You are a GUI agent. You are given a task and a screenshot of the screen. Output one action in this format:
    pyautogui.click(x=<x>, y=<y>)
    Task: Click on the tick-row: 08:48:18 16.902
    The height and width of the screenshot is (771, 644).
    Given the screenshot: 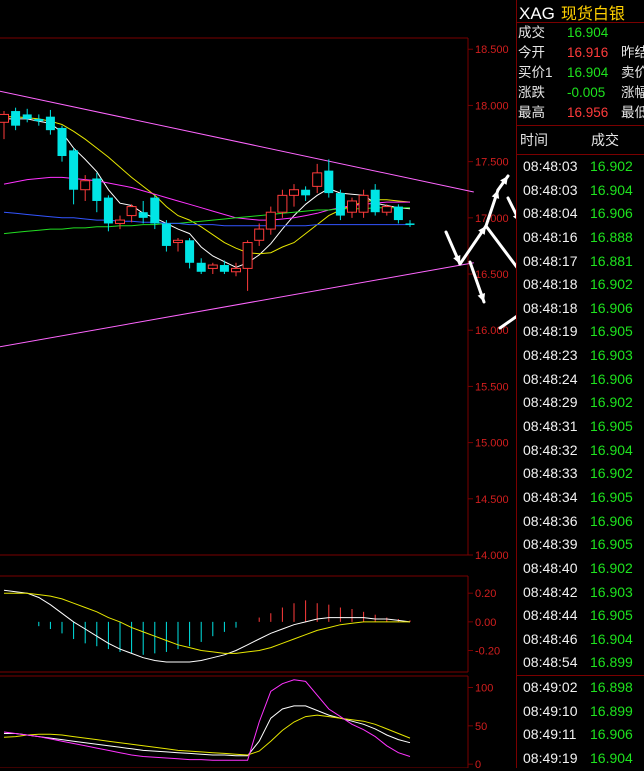 What is the action you would take?
    pyautogui.click(x=580, y=285)
    